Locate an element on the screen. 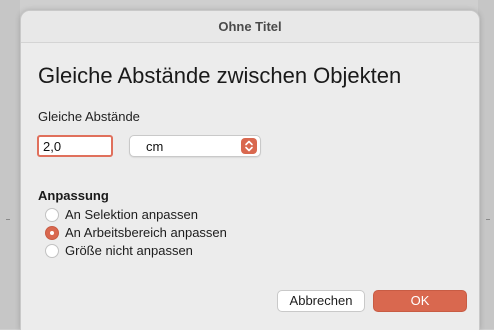  chevron-up-down-icon is located at coordinates (249, 146).